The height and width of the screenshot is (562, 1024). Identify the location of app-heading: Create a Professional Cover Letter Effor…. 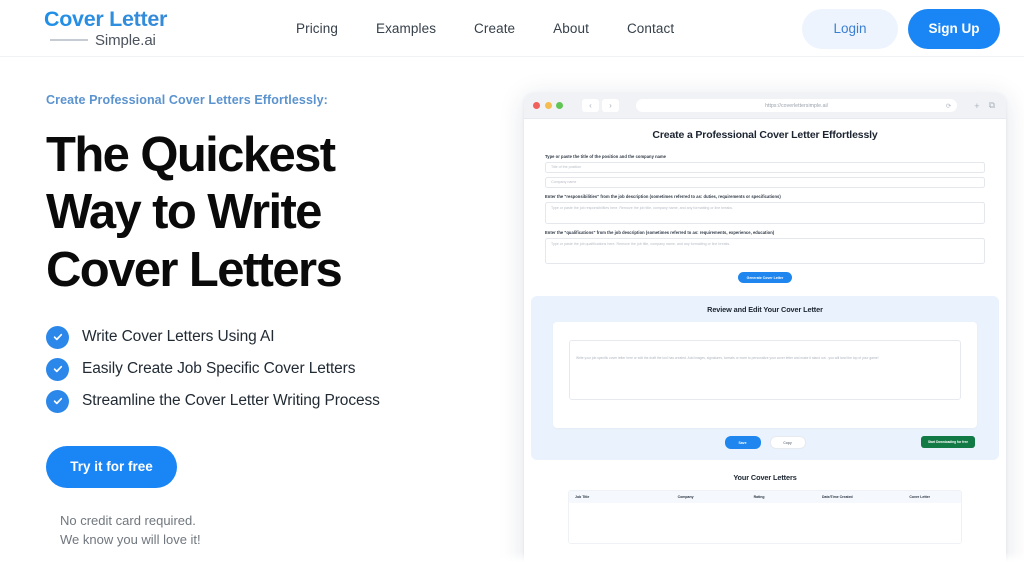
(765, 135).